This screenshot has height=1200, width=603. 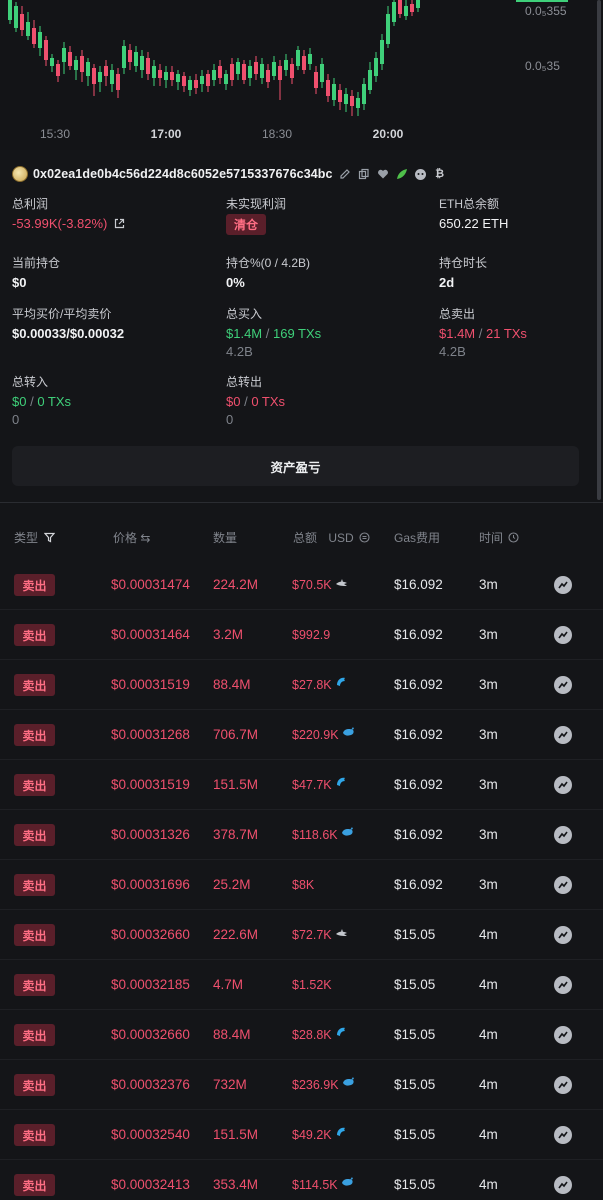 I want to click on sell-badge: 卖出, so click(x=34, y=1185).